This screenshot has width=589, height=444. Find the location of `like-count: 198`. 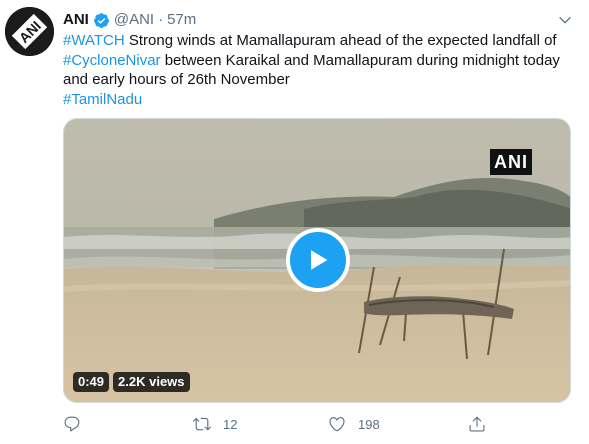

like-count: 198 is located at coordinates (369, 424).